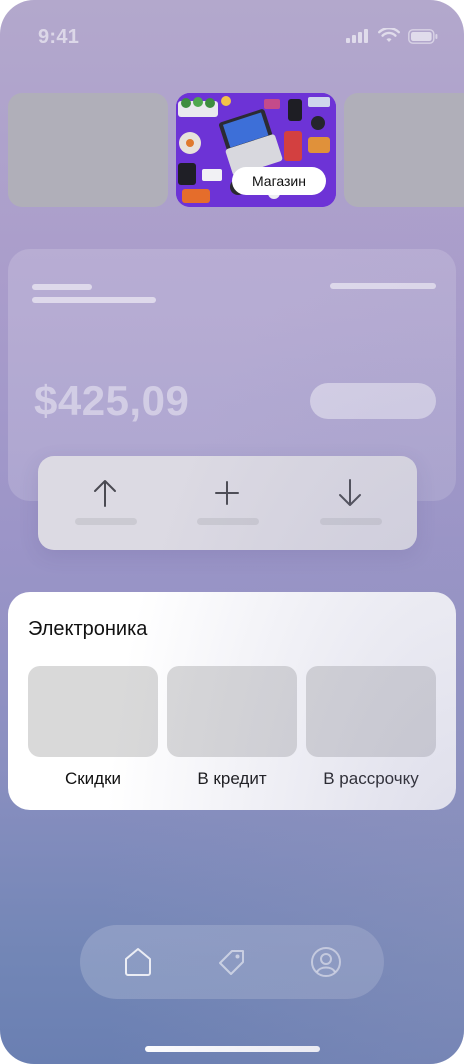 The height and width of the screenshot is (1064, 464). I want to click on receive-action, so click(350, 503).